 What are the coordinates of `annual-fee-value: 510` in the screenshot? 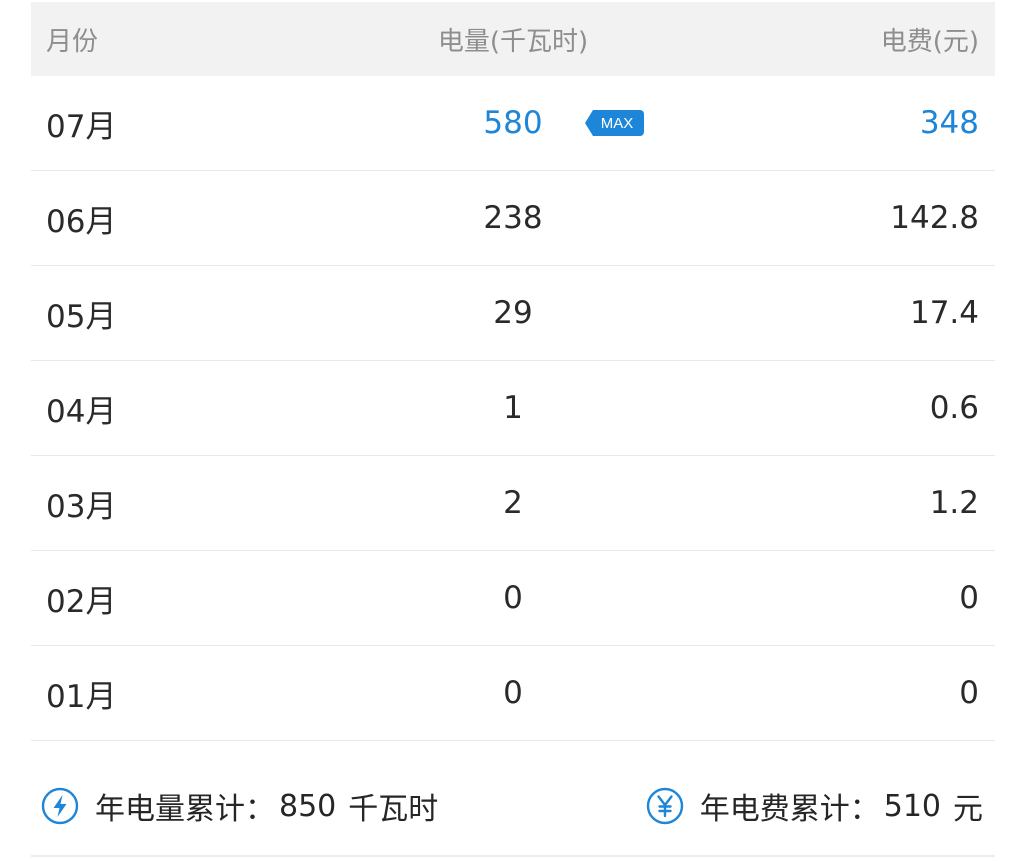 It's located at (912, 806).